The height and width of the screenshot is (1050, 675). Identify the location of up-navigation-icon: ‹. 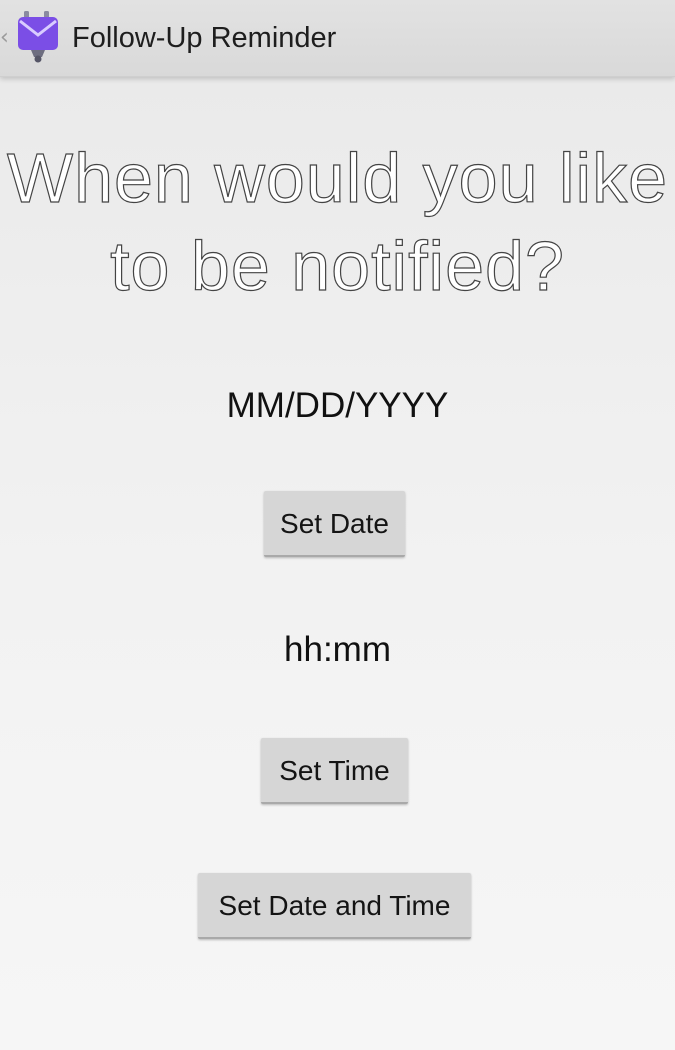
(6, 38).